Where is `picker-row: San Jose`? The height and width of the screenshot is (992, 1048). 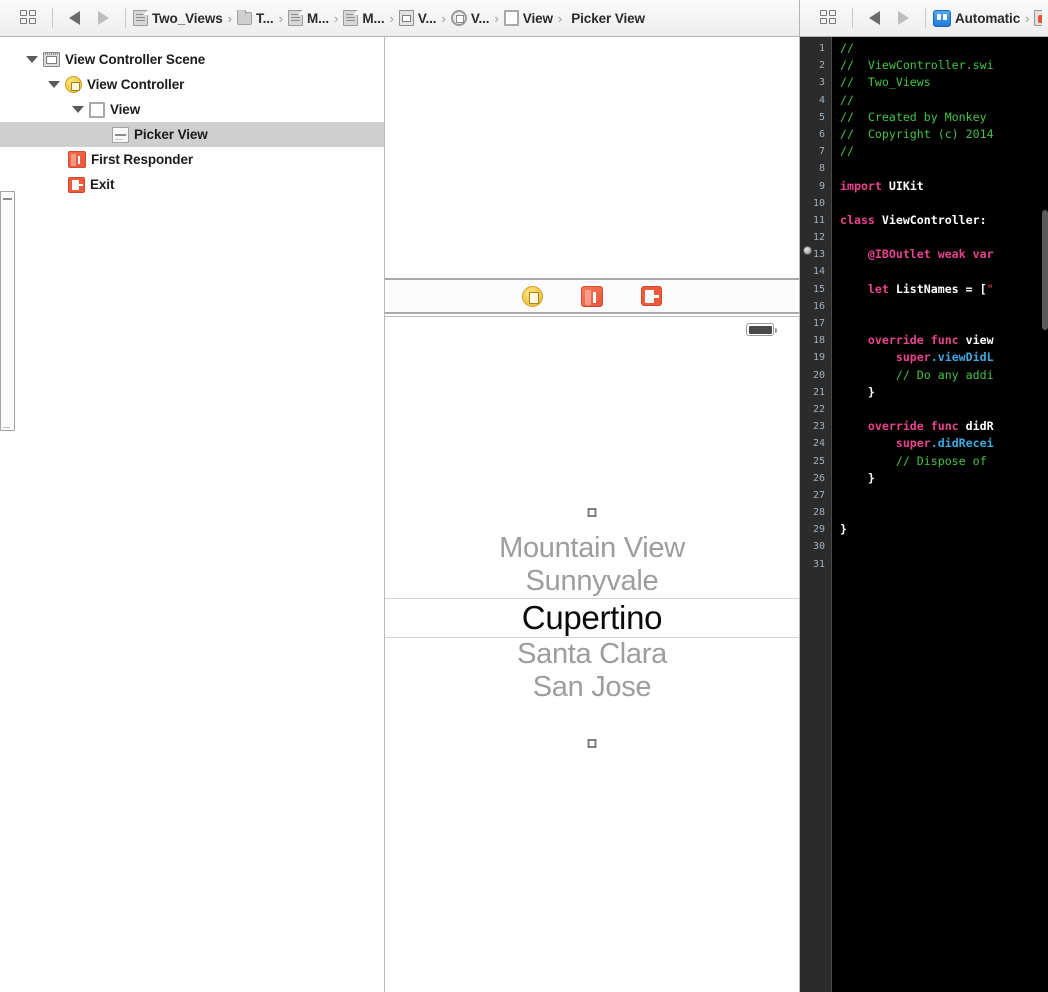
picker-row: San Jose is located at coordinates (592, 687).